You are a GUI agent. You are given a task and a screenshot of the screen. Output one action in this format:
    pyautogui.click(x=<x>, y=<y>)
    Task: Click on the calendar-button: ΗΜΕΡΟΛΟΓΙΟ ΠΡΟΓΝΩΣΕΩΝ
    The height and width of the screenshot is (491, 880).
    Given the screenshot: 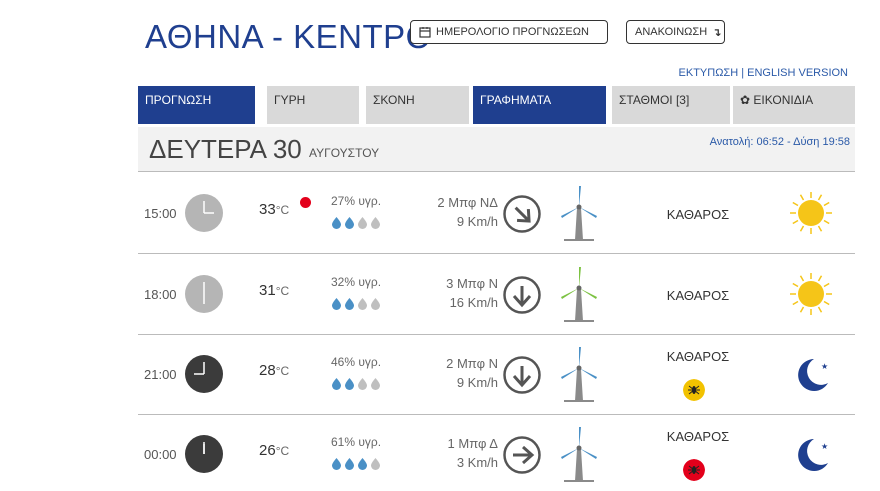 What is the action you would take?
    pyautogui.click(x=509, y=32)
    